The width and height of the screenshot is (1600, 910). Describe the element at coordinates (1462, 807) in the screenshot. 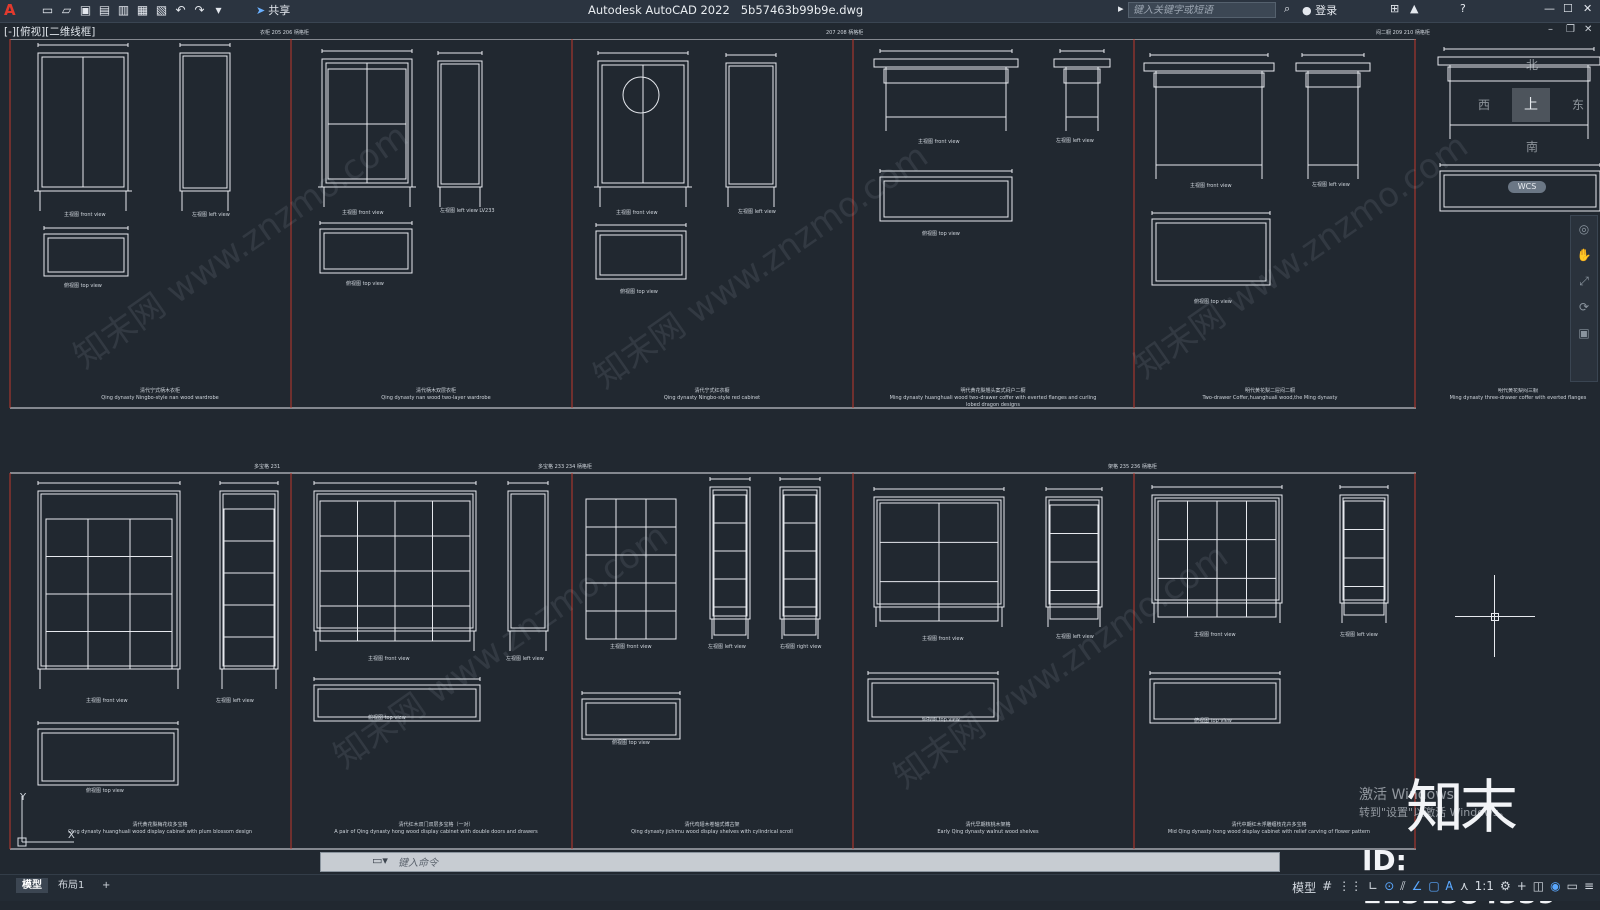

I see `brand-logo: 知末` at that location.